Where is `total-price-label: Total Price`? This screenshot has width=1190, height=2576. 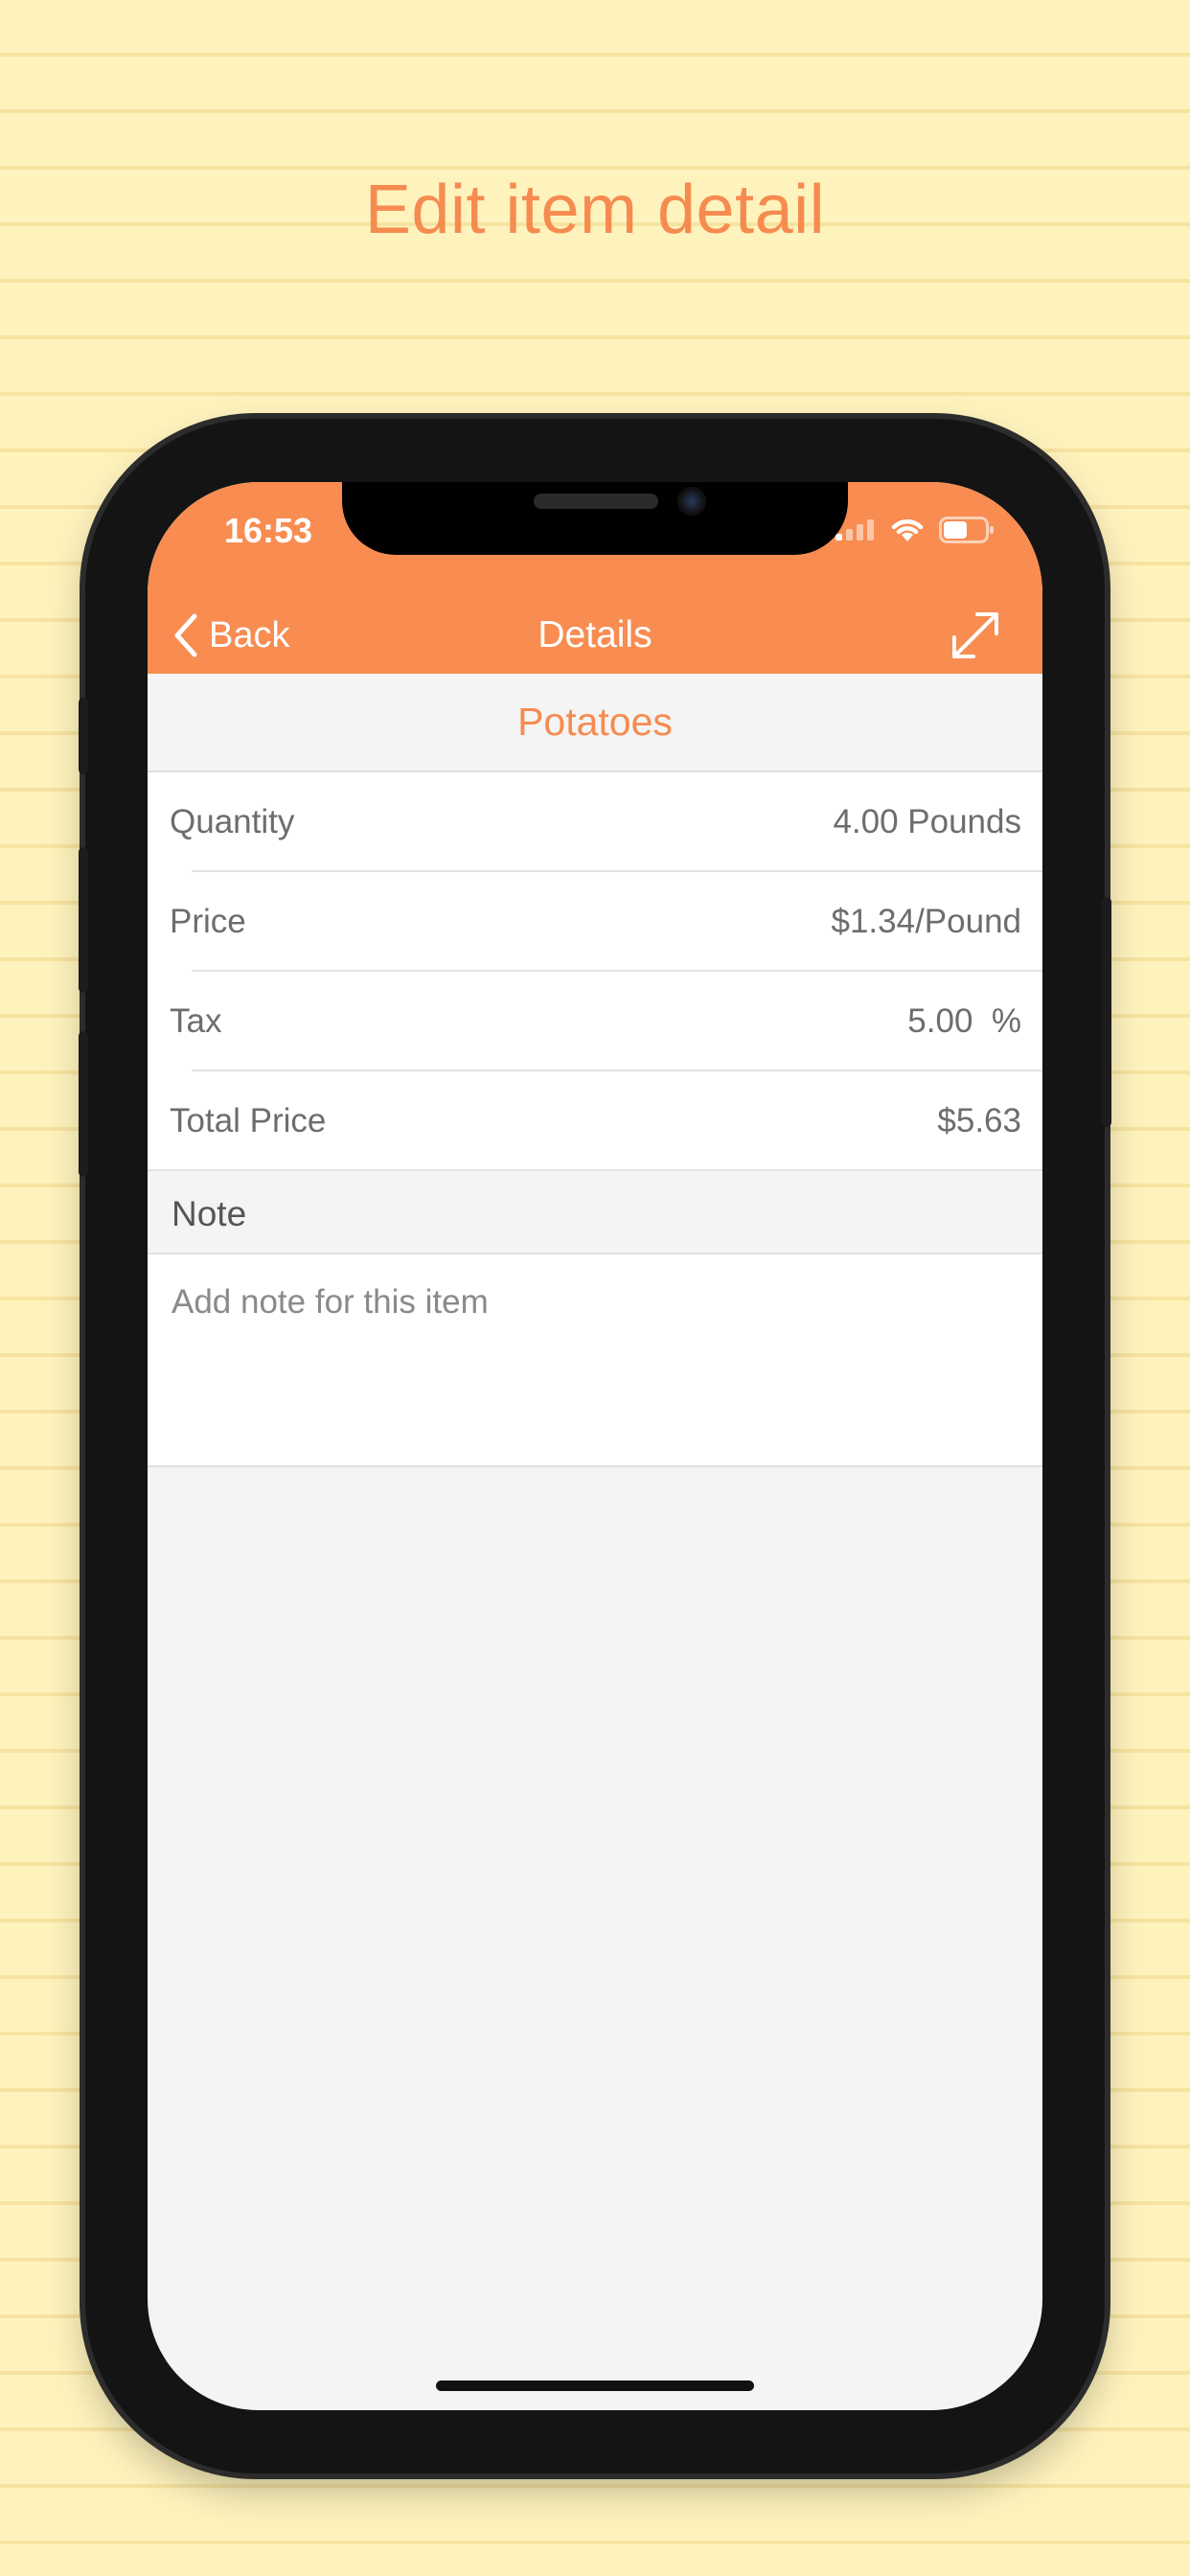 total-price-label: Total Price is located at coordinates (249, 1120).